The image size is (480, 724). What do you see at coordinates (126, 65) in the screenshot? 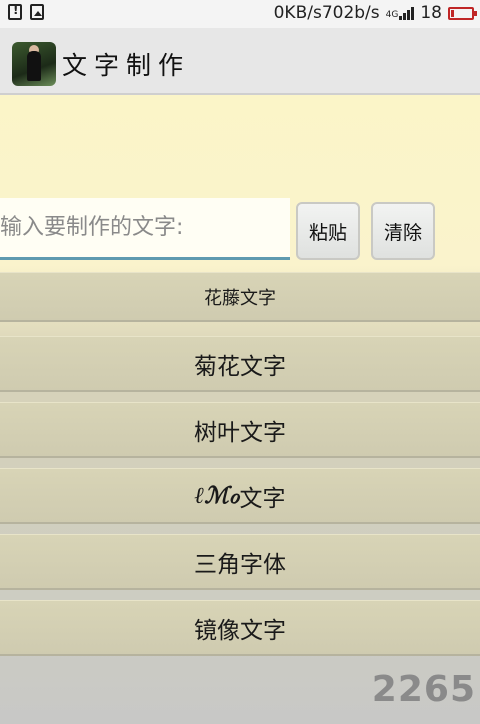
I see `page-title: 文字制作` at bounding box center [126, 65].